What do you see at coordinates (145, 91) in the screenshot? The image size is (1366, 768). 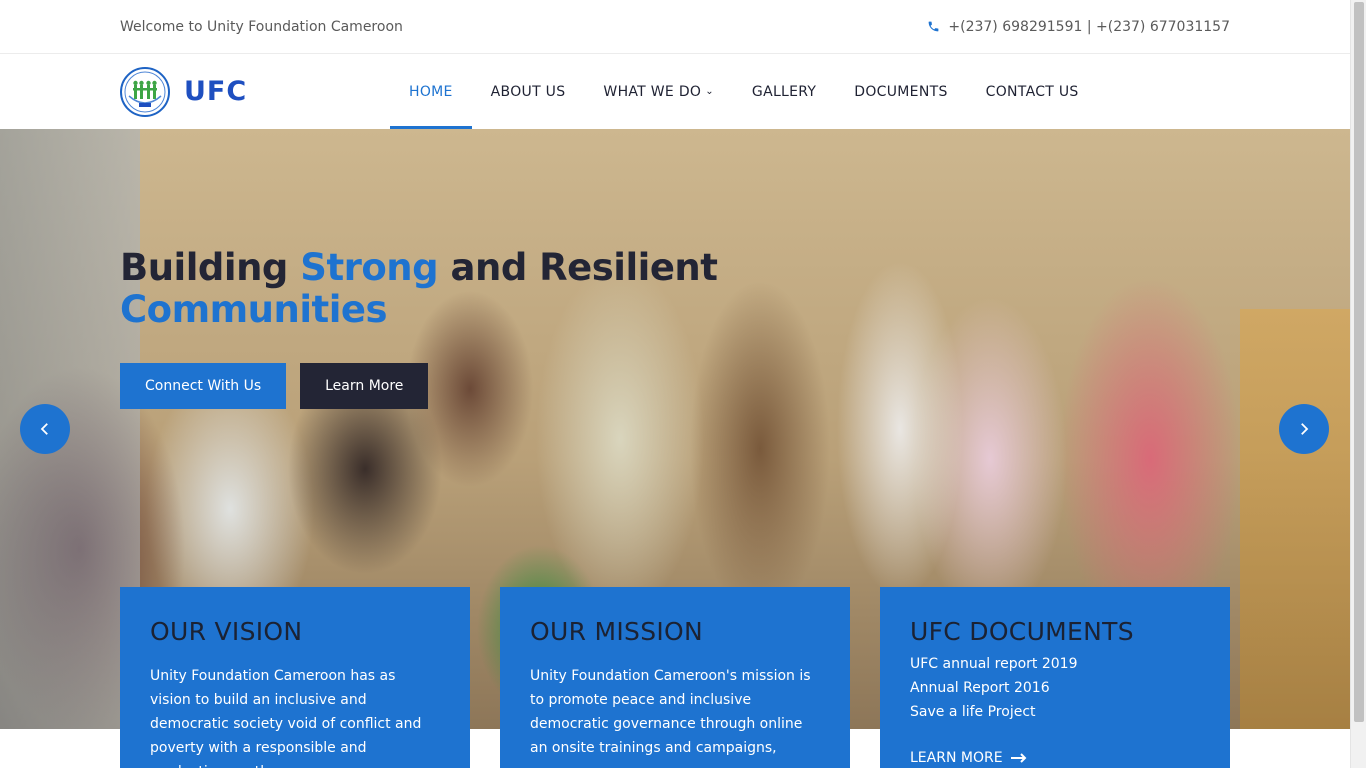 I see `ufc-emblem-icon` at bounding box center [145, 91].